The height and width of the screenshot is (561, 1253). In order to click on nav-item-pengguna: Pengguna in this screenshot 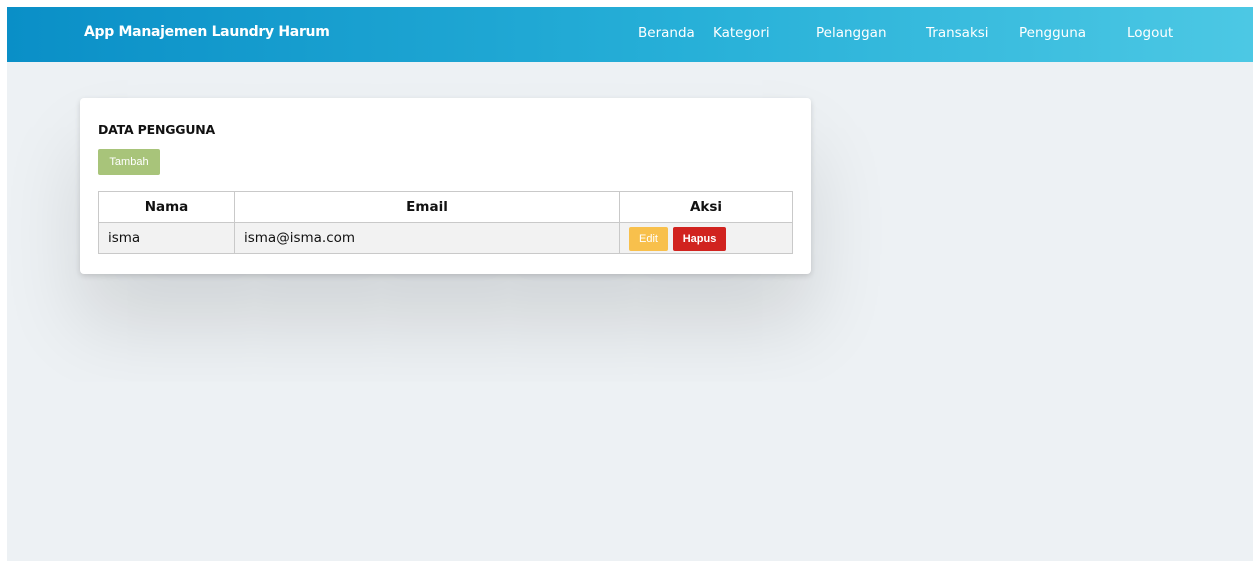, I will do `click(1052, 33)`.